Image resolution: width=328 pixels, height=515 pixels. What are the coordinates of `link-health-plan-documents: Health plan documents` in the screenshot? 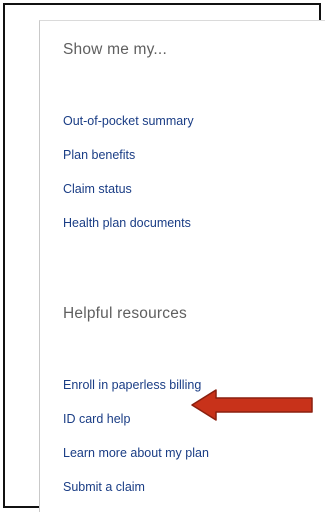 It's located at (127, 223).